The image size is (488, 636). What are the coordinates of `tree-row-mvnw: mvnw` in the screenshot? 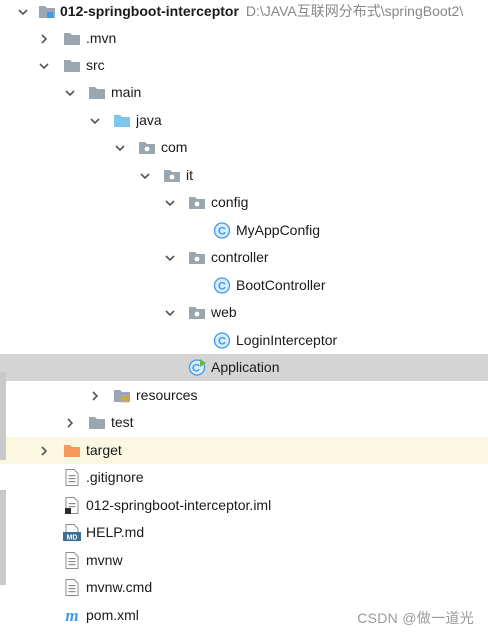 It's located at (244, 560).